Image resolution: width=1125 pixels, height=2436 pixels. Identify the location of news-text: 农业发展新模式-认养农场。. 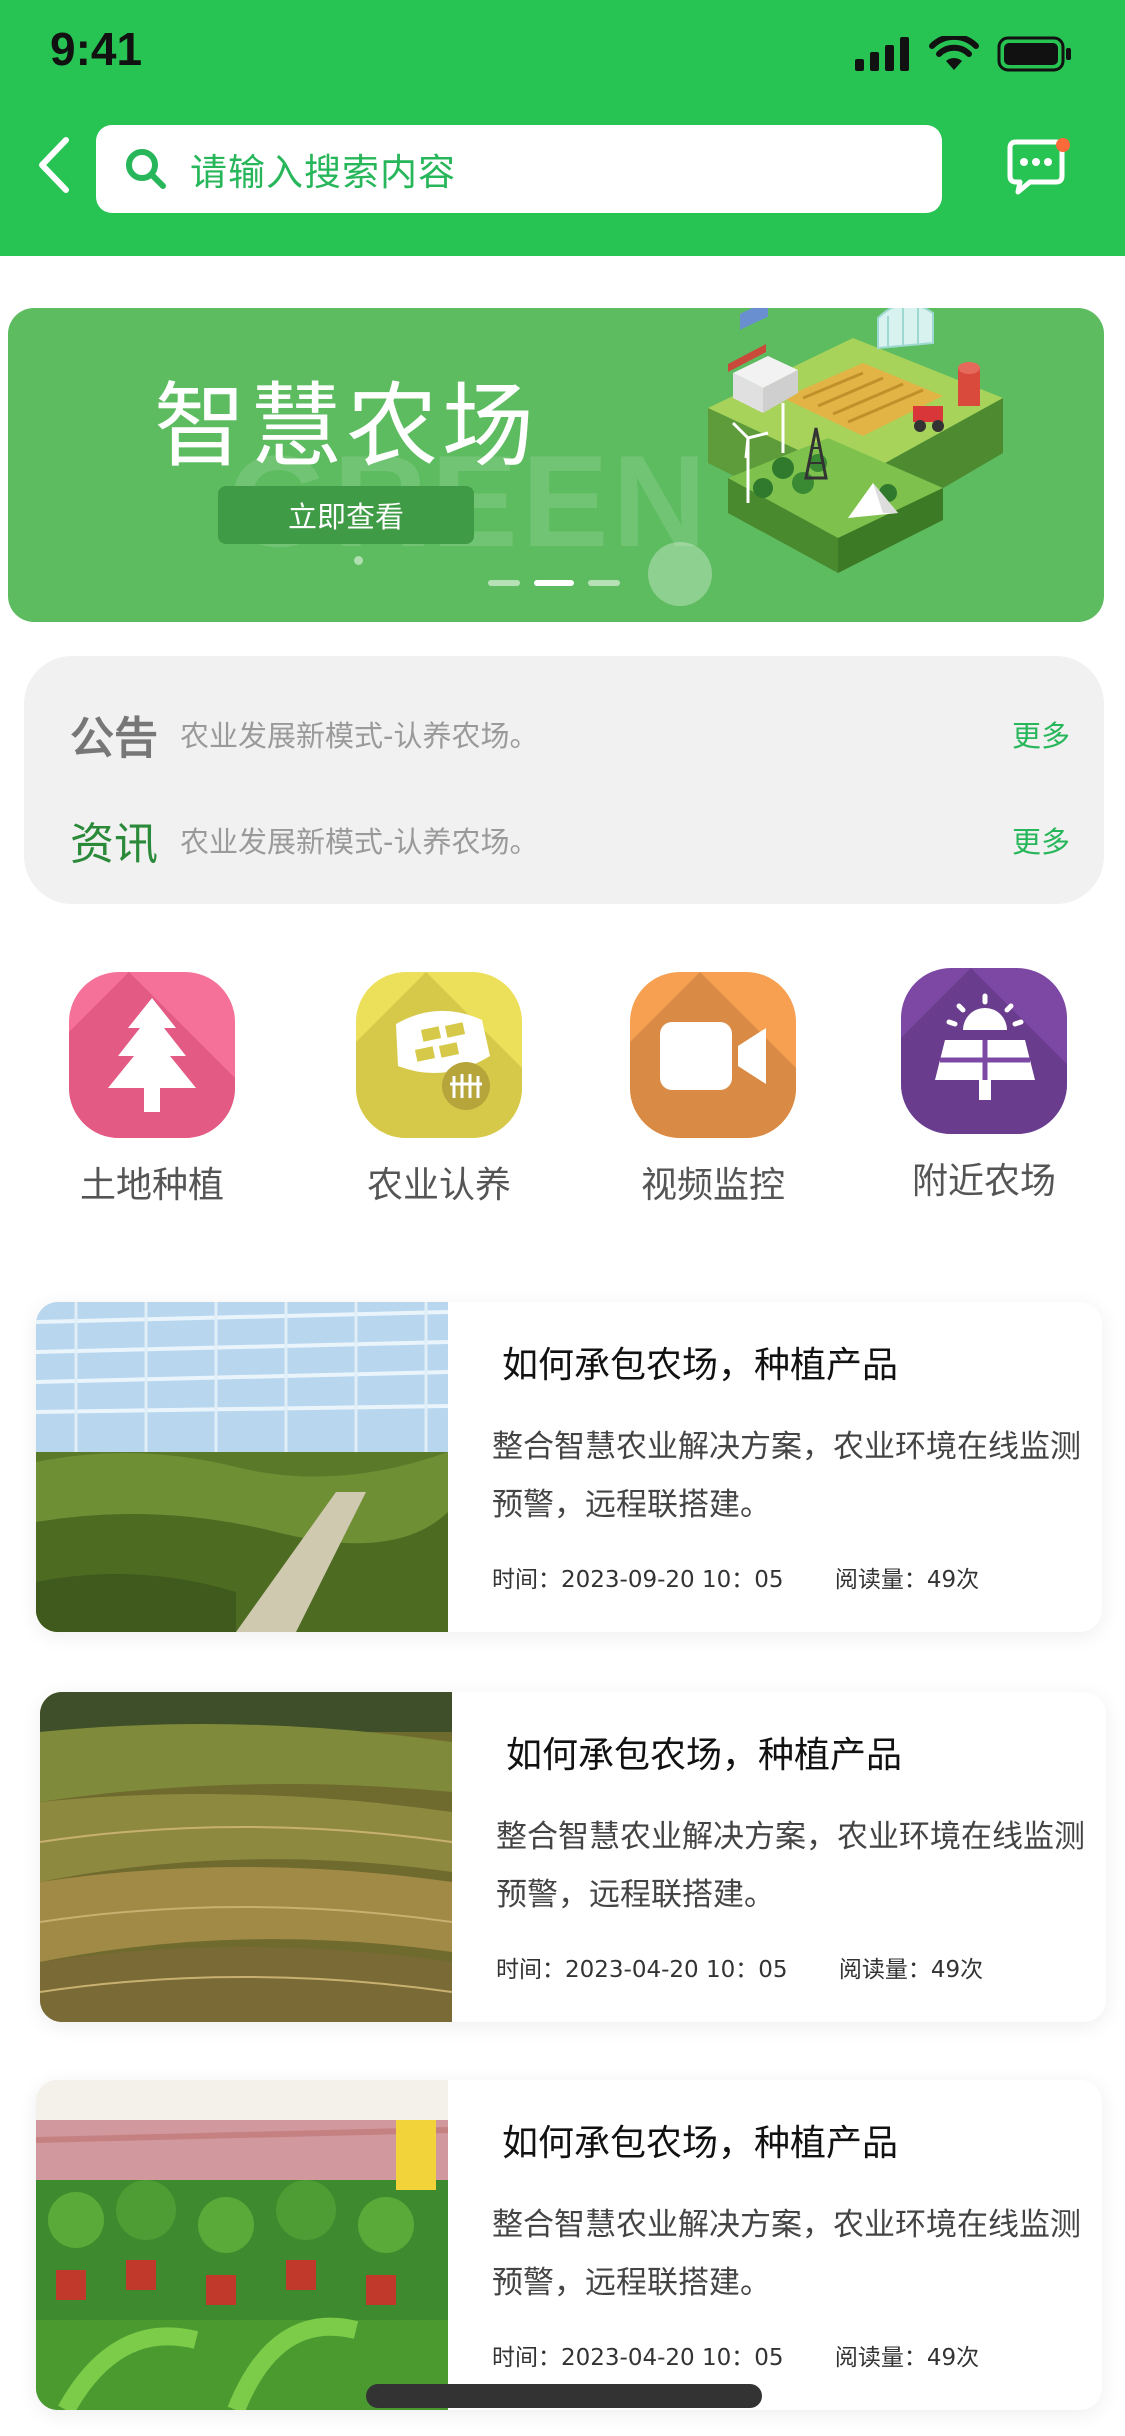
(359, 842).